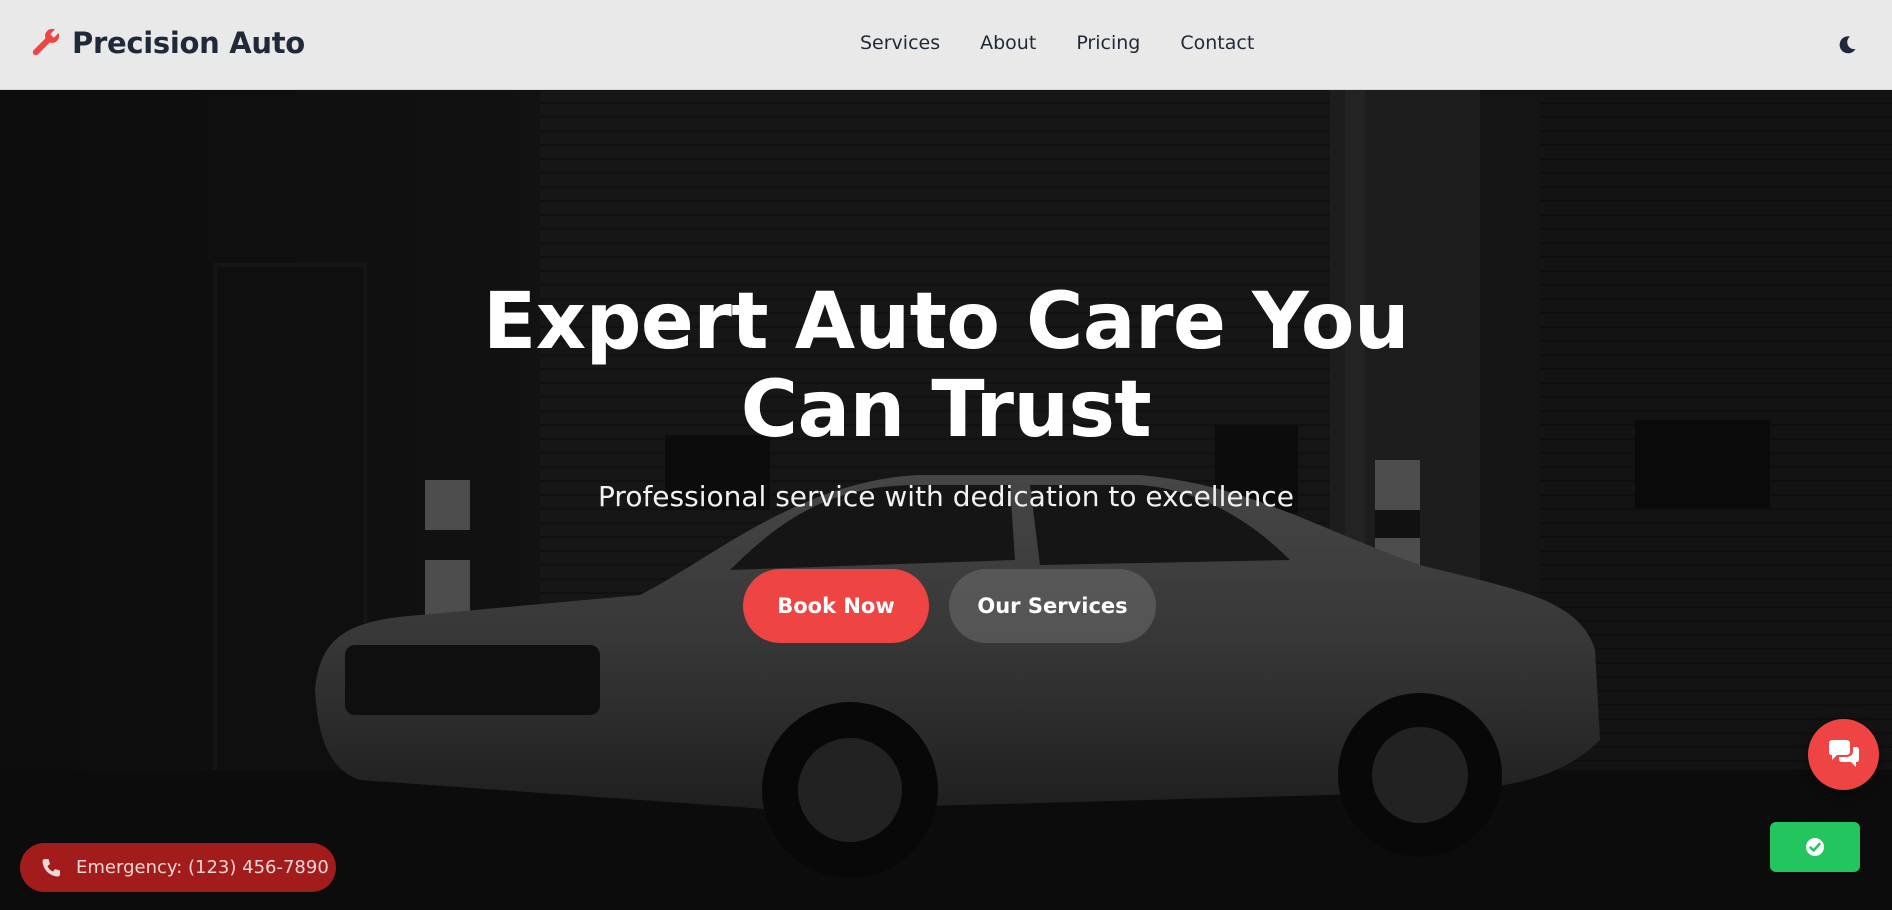 Image resolution: width=1892 pixels, height=910 pixels. Describe the element at coordinates (946, 366) in the screenshot. I see `hero-title: Expert Auto Care You Can Trust` at that location.